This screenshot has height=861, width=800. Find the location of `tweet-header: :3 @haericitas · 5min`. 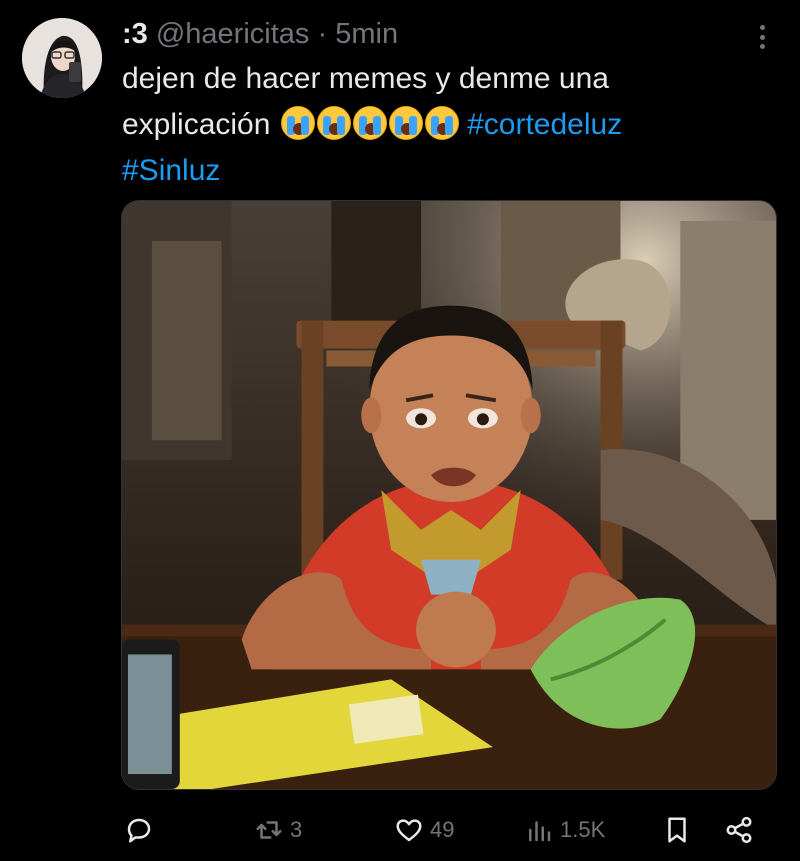

tweet-header: :3 @haericitas · 5min is located at coordinates (260, 34).